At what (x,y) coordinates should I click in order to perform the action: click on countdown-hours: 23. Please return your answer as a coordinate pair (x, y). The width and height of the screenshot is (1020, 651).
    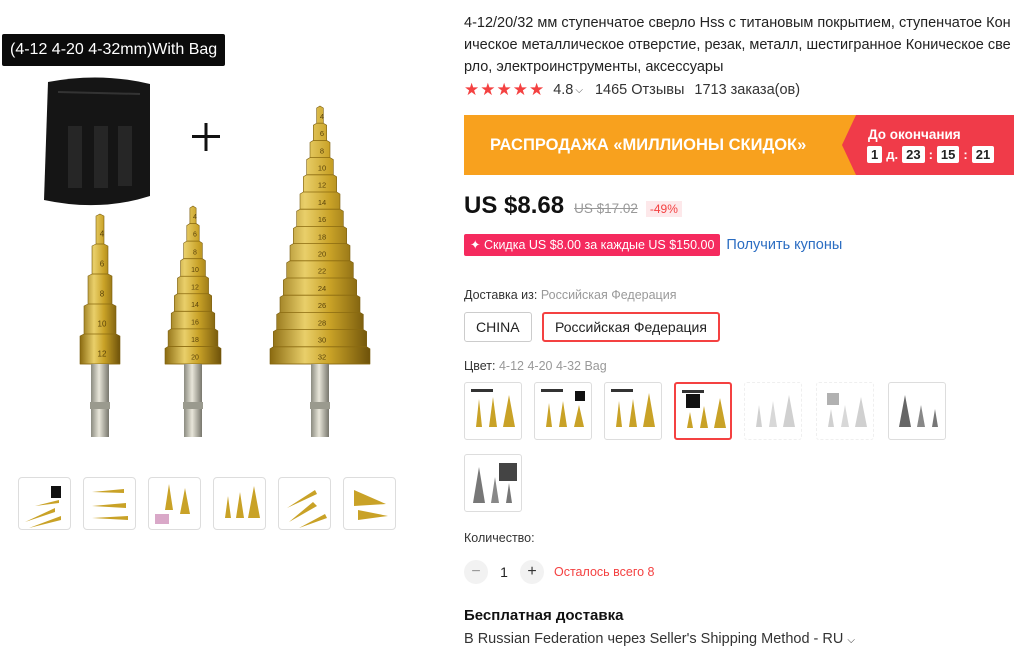
    Looking at the image, I should click on (913, 154).